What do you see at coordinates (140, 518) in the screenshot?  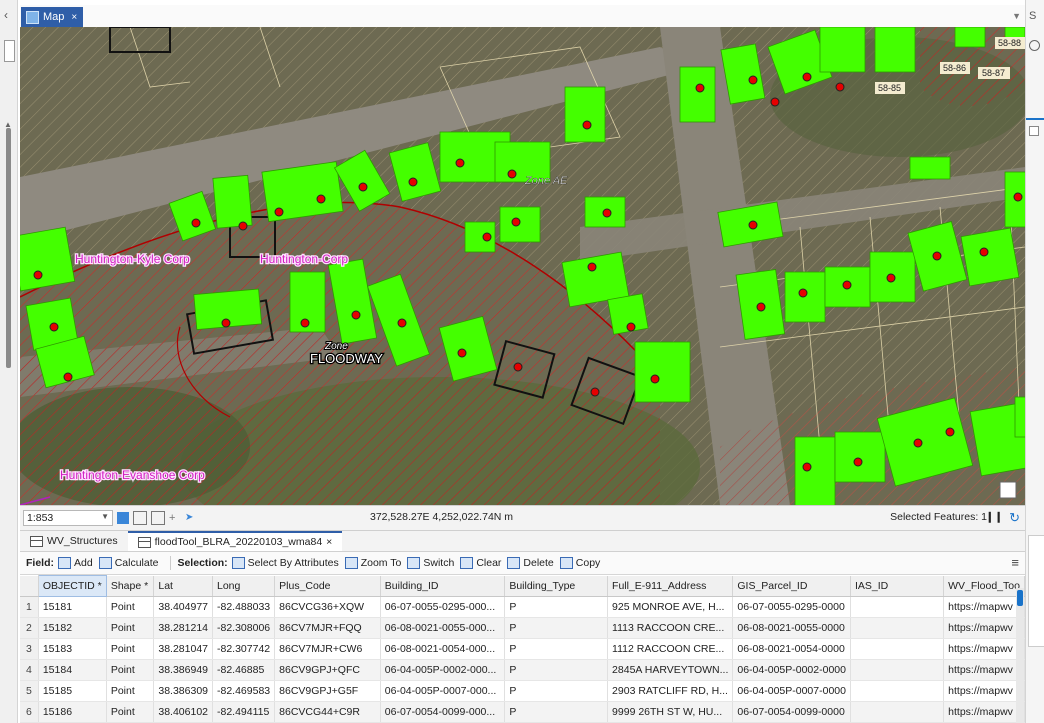 I see `snapping-icon` at bounding box center [140, 518].